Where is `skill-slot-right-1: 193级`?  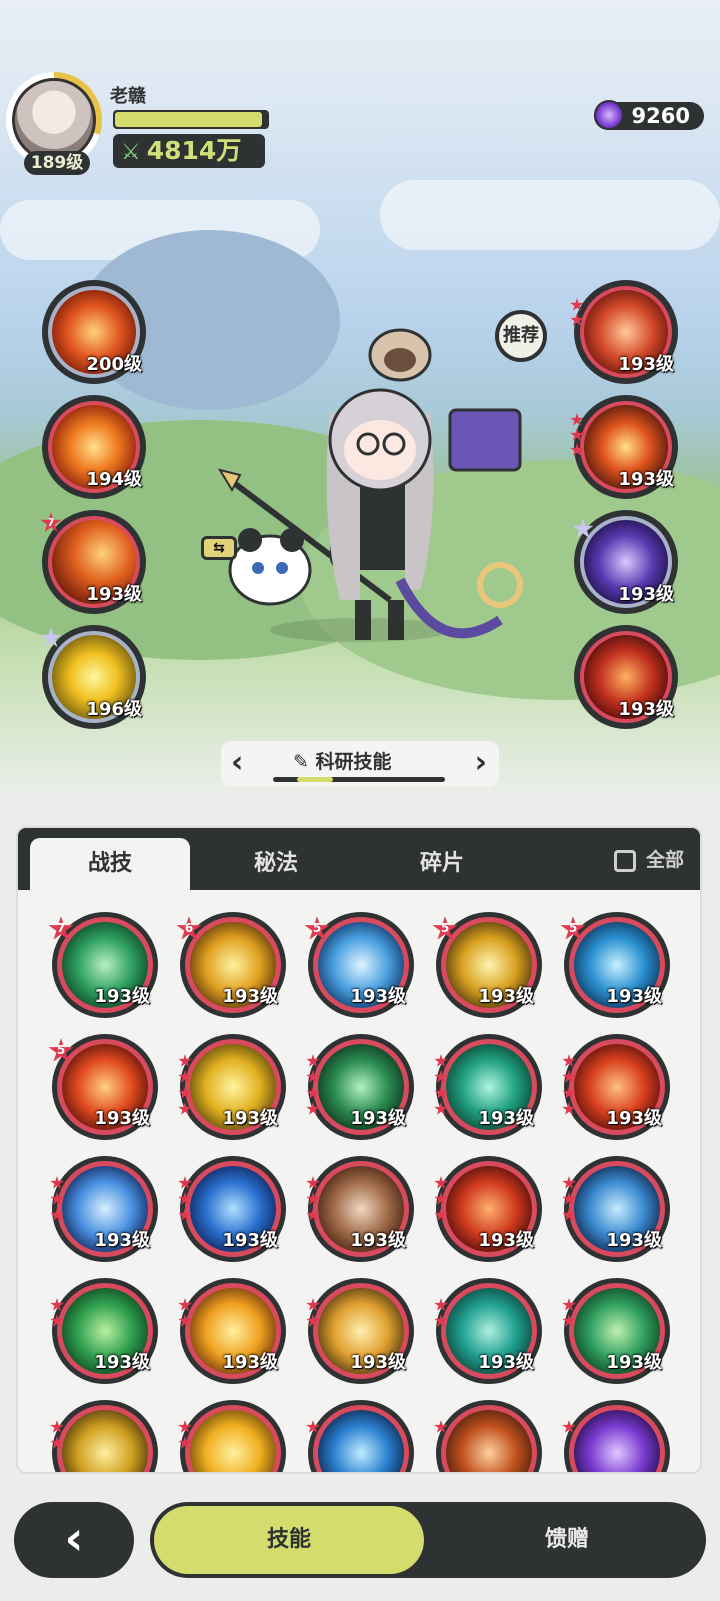 skill-slot-right-1: 193级 is located at coordinates (624, 332).